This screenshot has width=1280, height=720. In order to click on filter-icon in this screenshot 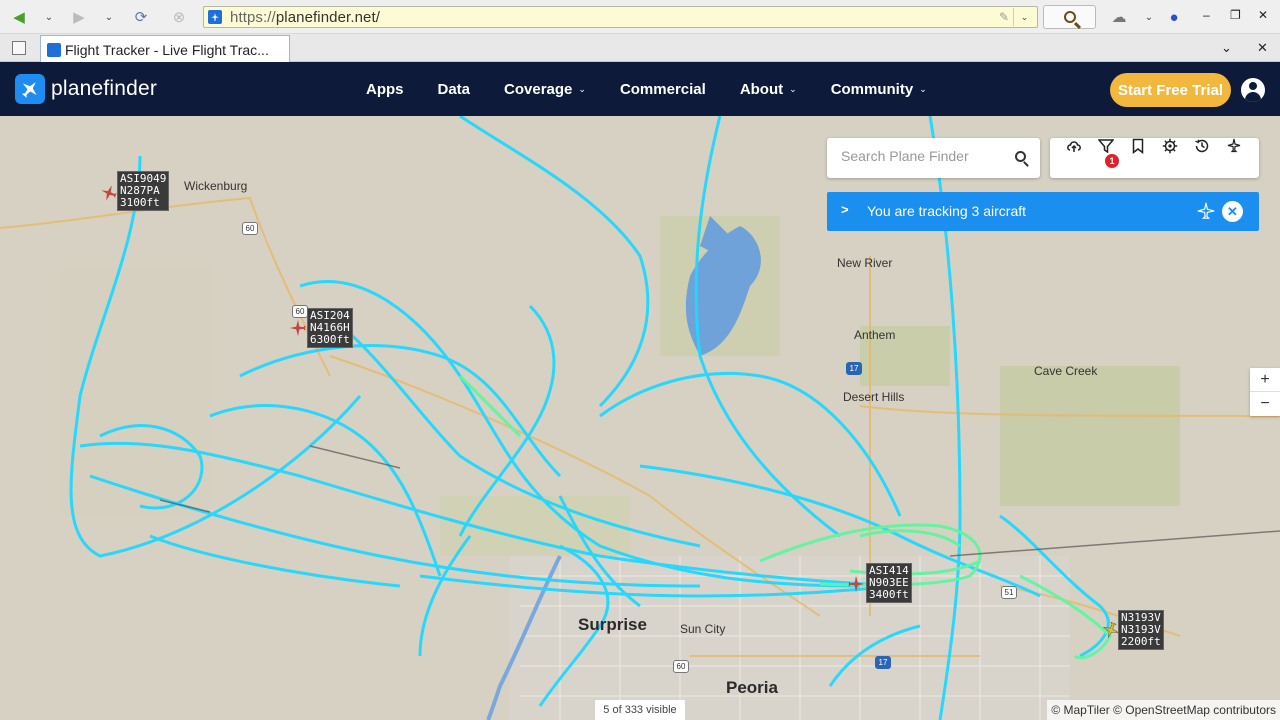, I will do `click(1106, 146)`.